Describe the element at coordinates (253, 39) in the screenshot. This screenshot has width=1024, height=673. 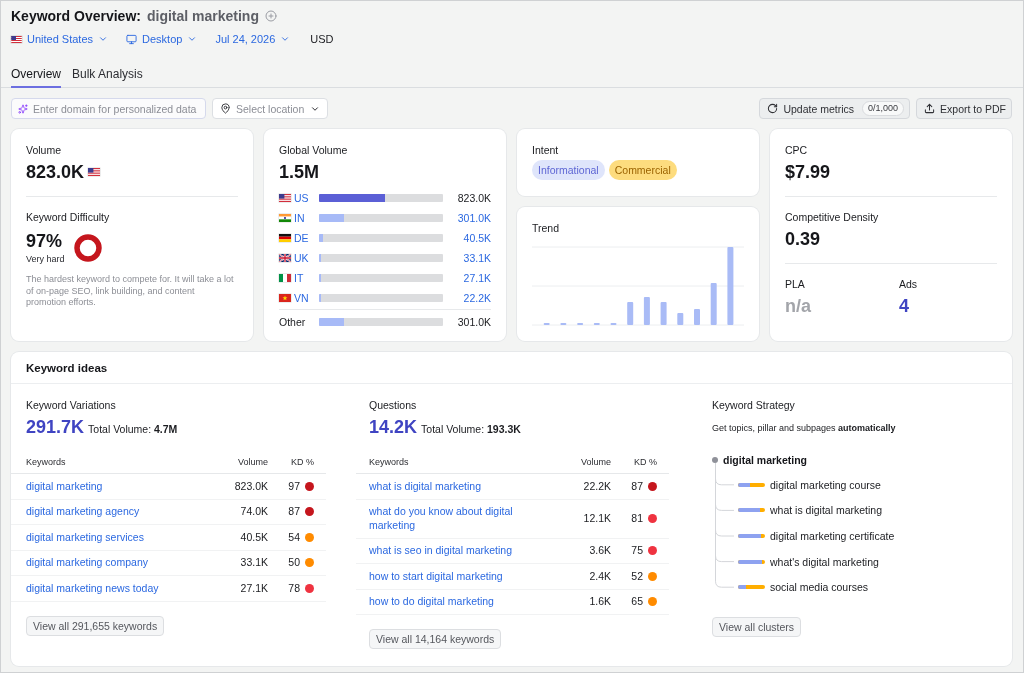
I see `date-selector: Jul 24, 2026` at that location.